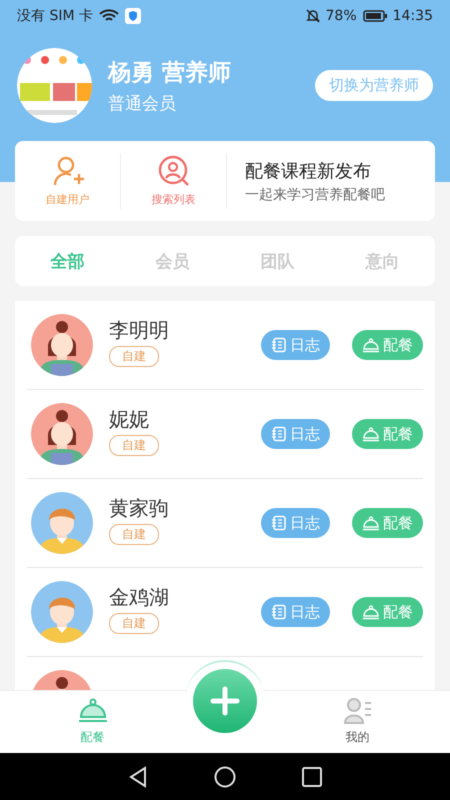  Describe the element at coordinates (139, 330) in the screenshot. I see `user-name: 李明明` at that location.